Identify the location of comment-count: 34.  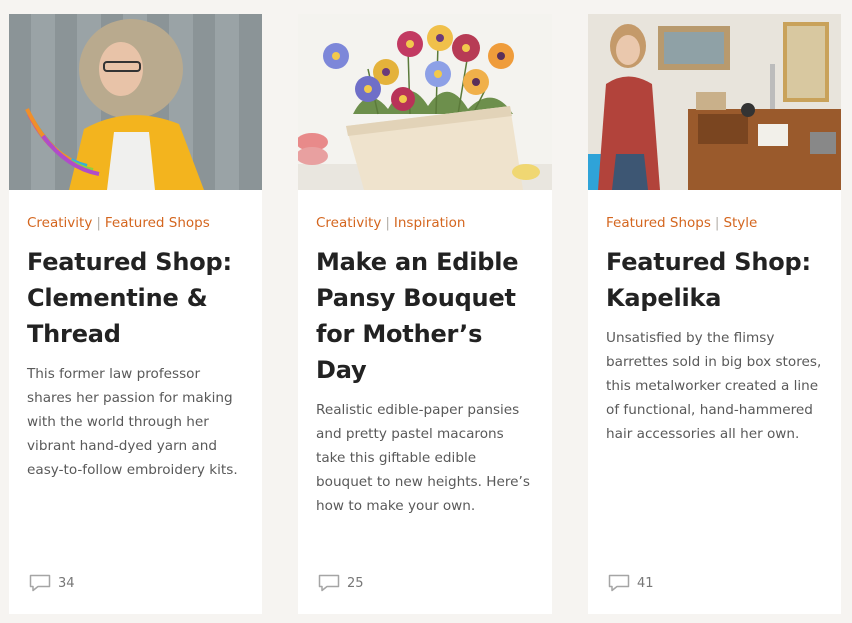
(52, 583).